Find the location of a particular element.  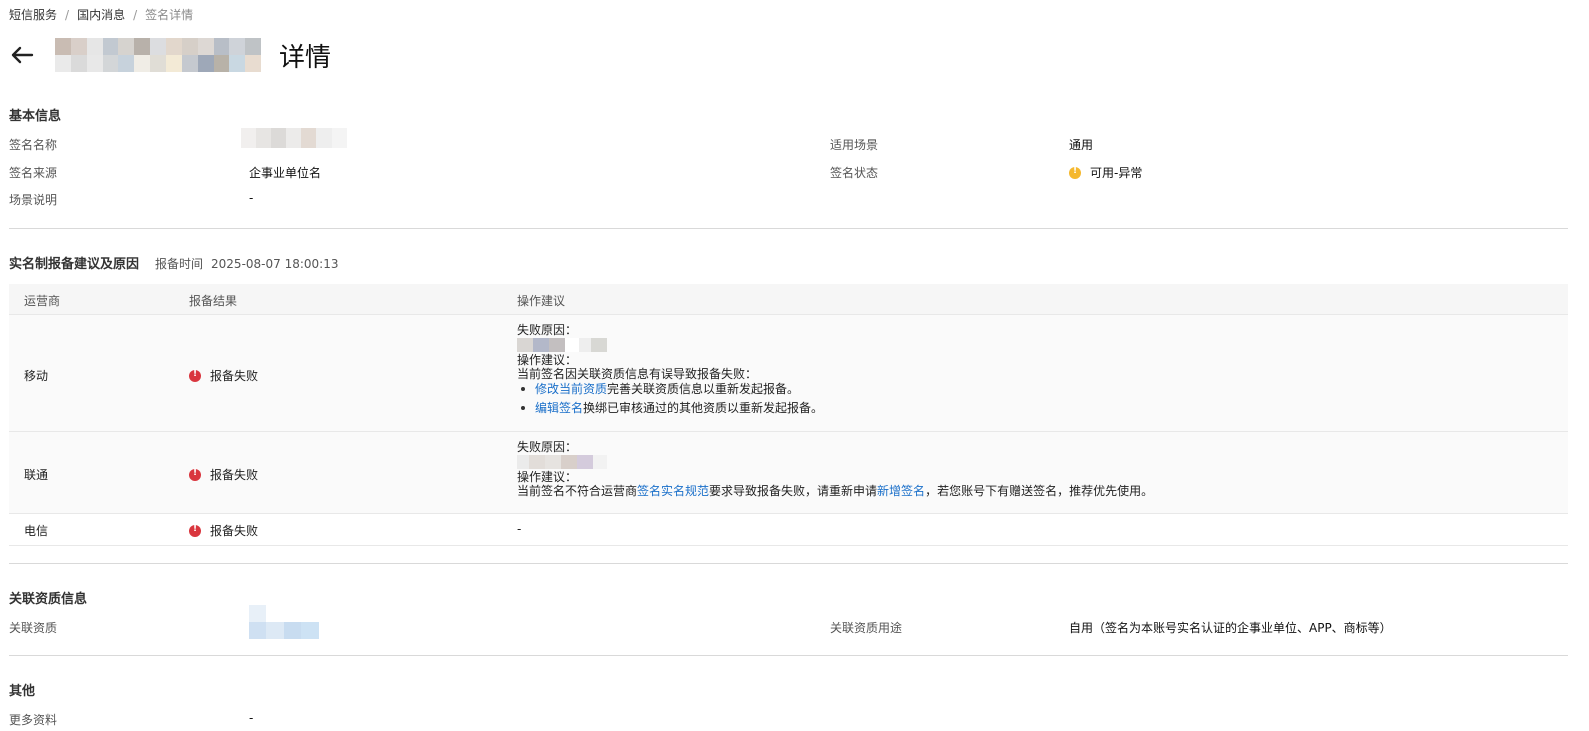

qualification-label: 关联资质 is located at coordinates (33, 628).